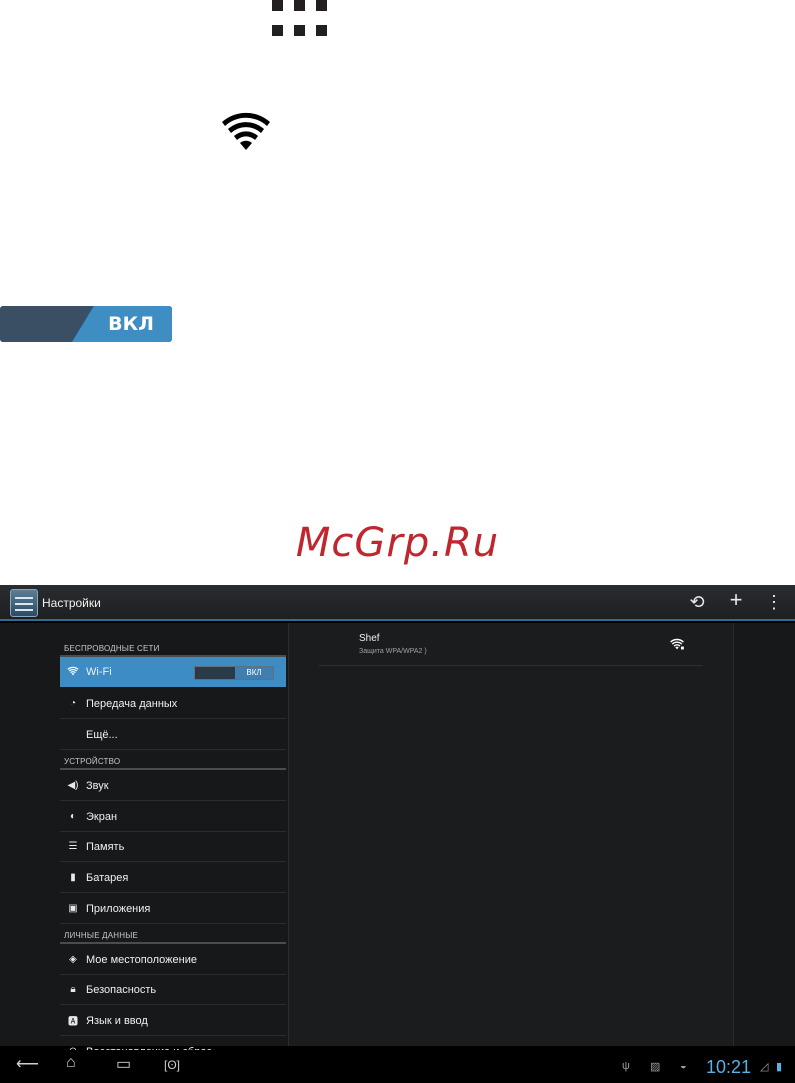 The width and height of the screenshot is (795, 1083). Describe the element at coordinates (73, 959) in the screenshot. I see `location-icon: ◈` at that location.